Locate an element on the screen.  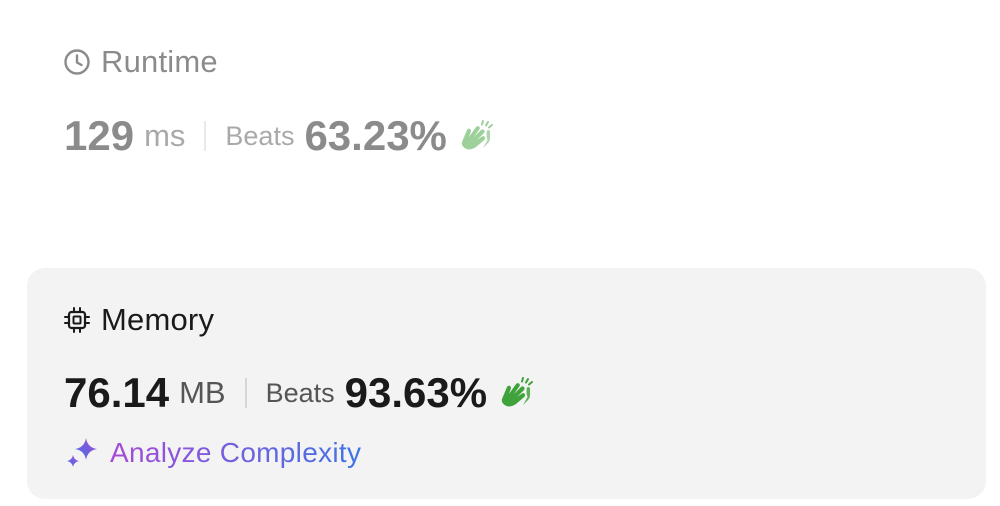
memory-beats-percent: 93.63% is located at coordinates (416, 392).